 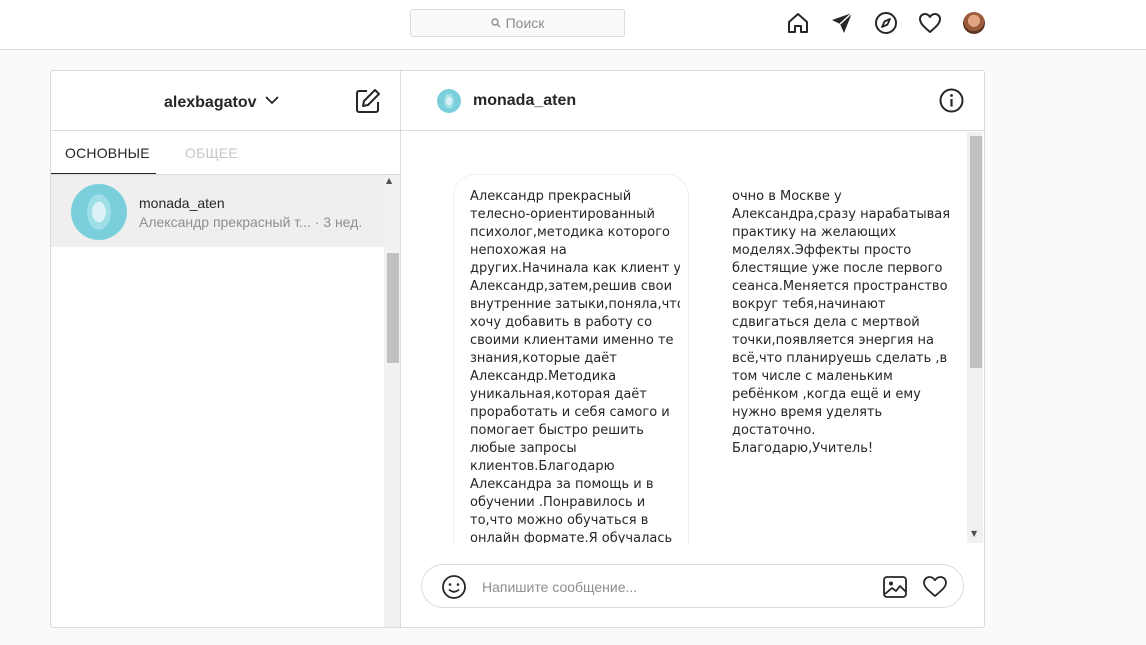 I want to click on message-line: хочу добавить в работу со, so click(x=561, y=322).